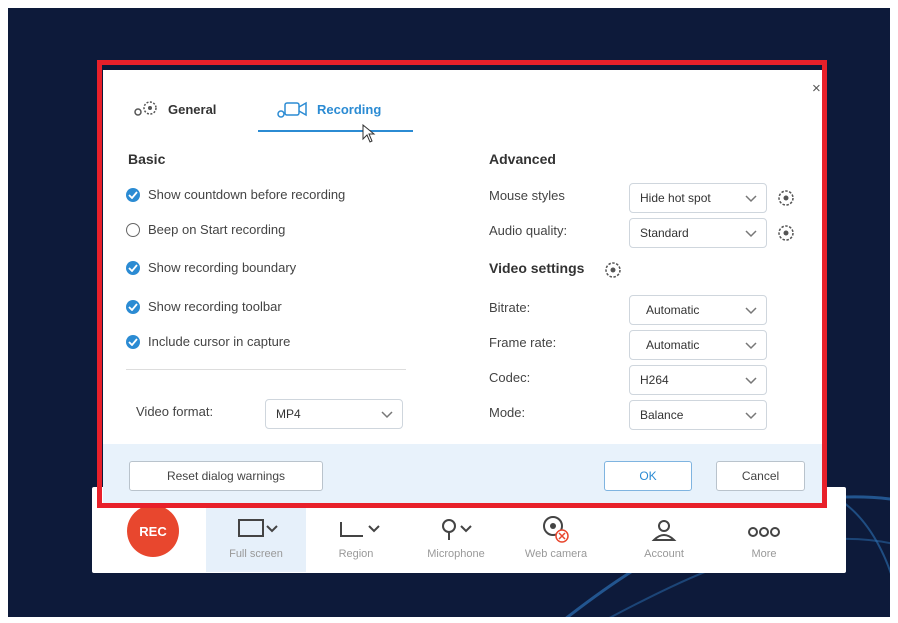 The image size is (898, 623). Describe the element at coordinates (698, 415) in the screenshot. I see `mode-select: Balance` at that location.